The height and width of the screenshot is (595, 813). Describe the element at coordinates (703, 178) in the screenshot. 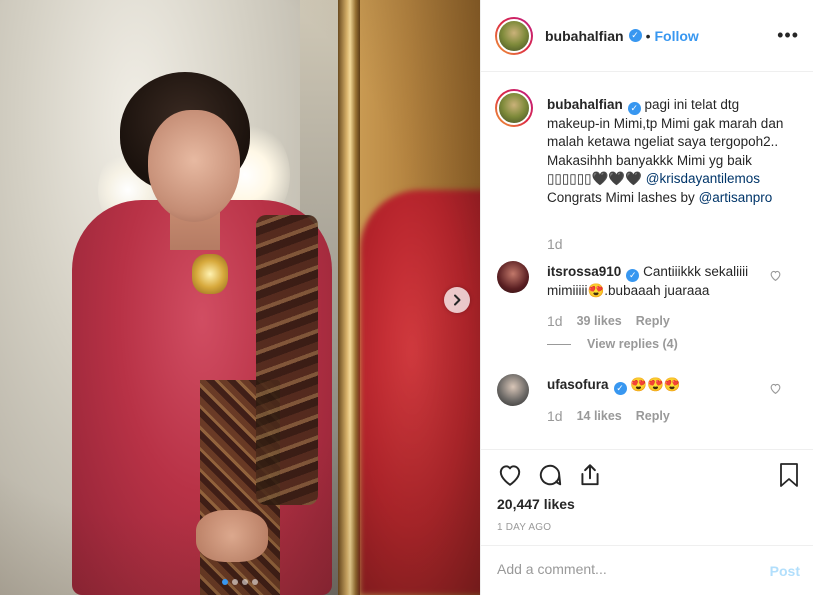

I see `caption-mention-krisdayantilemos: @krisdayantilemos` at that location.